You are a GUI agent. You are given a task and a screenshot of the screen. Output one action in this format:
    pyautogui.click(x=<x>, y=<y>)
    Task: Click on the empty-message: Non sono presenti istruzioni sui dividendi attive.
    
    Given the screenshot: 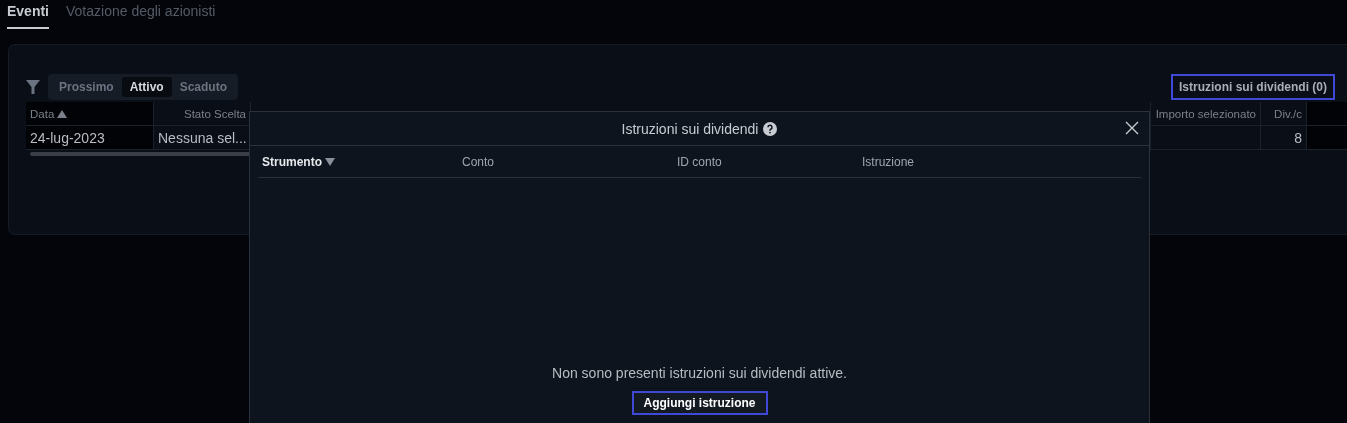 What is the action you would take?
    pyautogui.click(x=699, y=373)
    